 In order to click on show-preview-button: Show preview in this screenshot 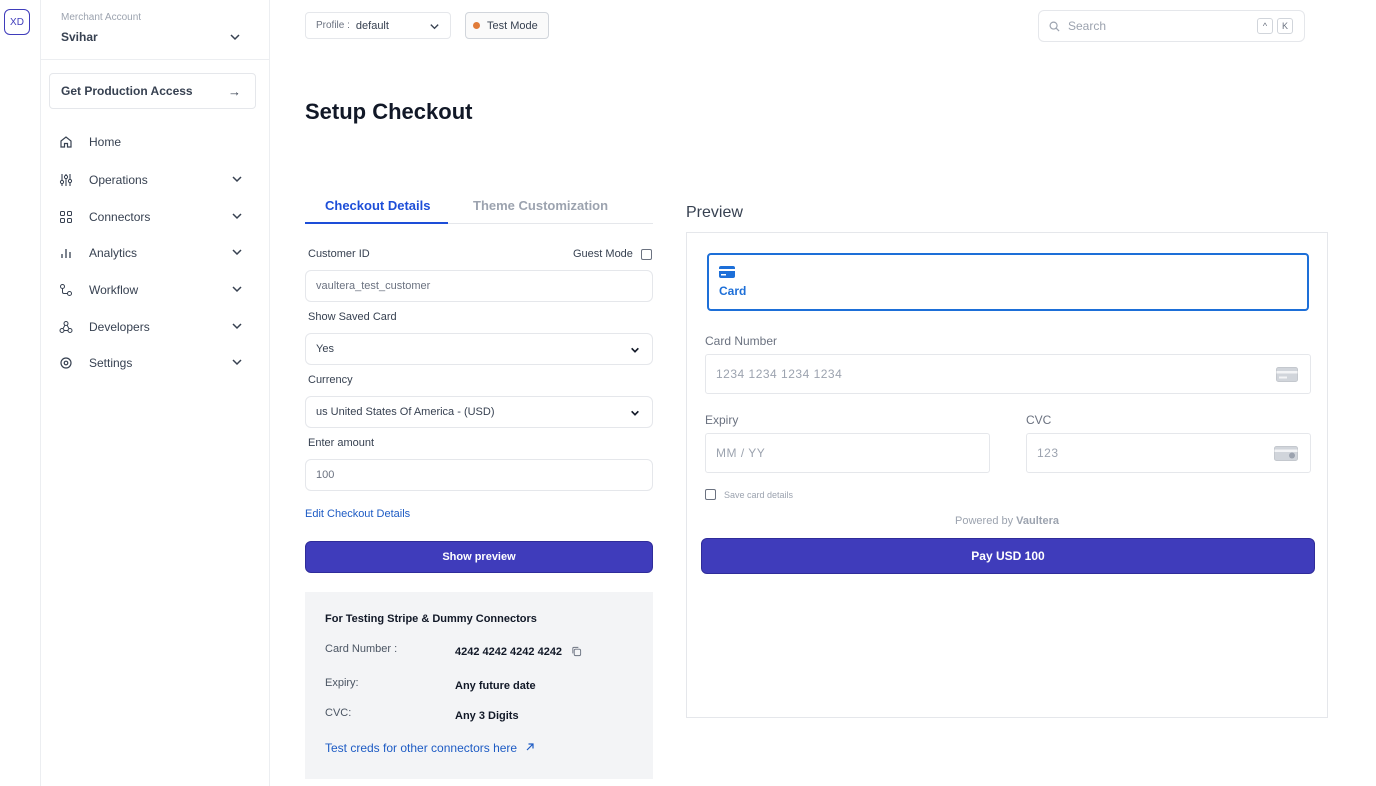, I will do `click(479, 557)`.